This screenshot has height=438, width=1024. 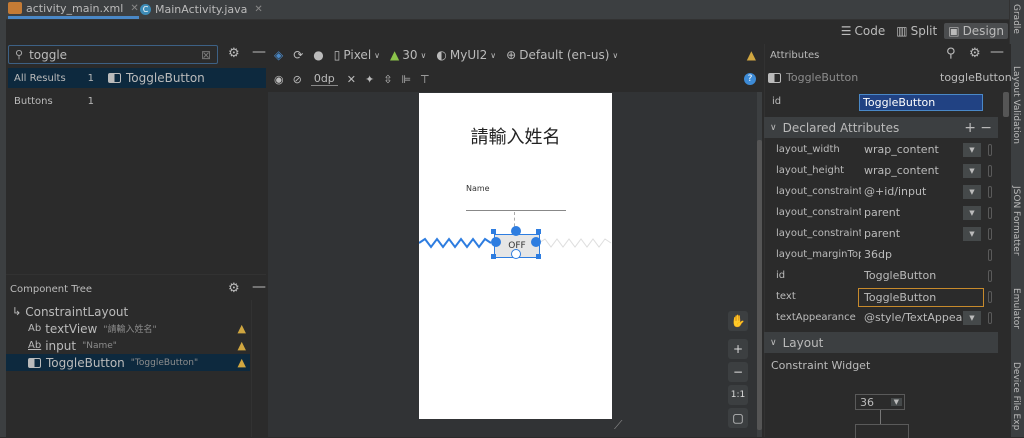 I want to click on category-all-results: All Results 1, so click(x=53, y=78).